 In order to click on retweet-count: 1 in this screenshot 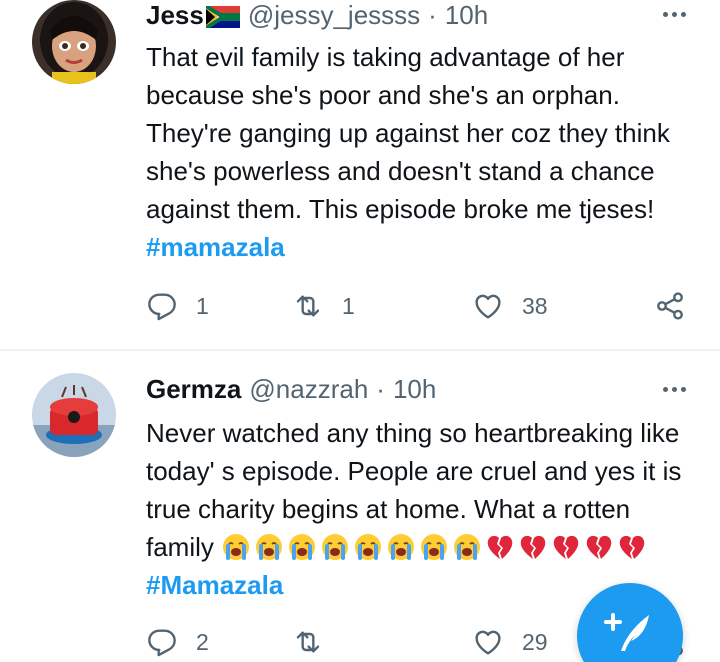, I will do `click(348, 305)`.